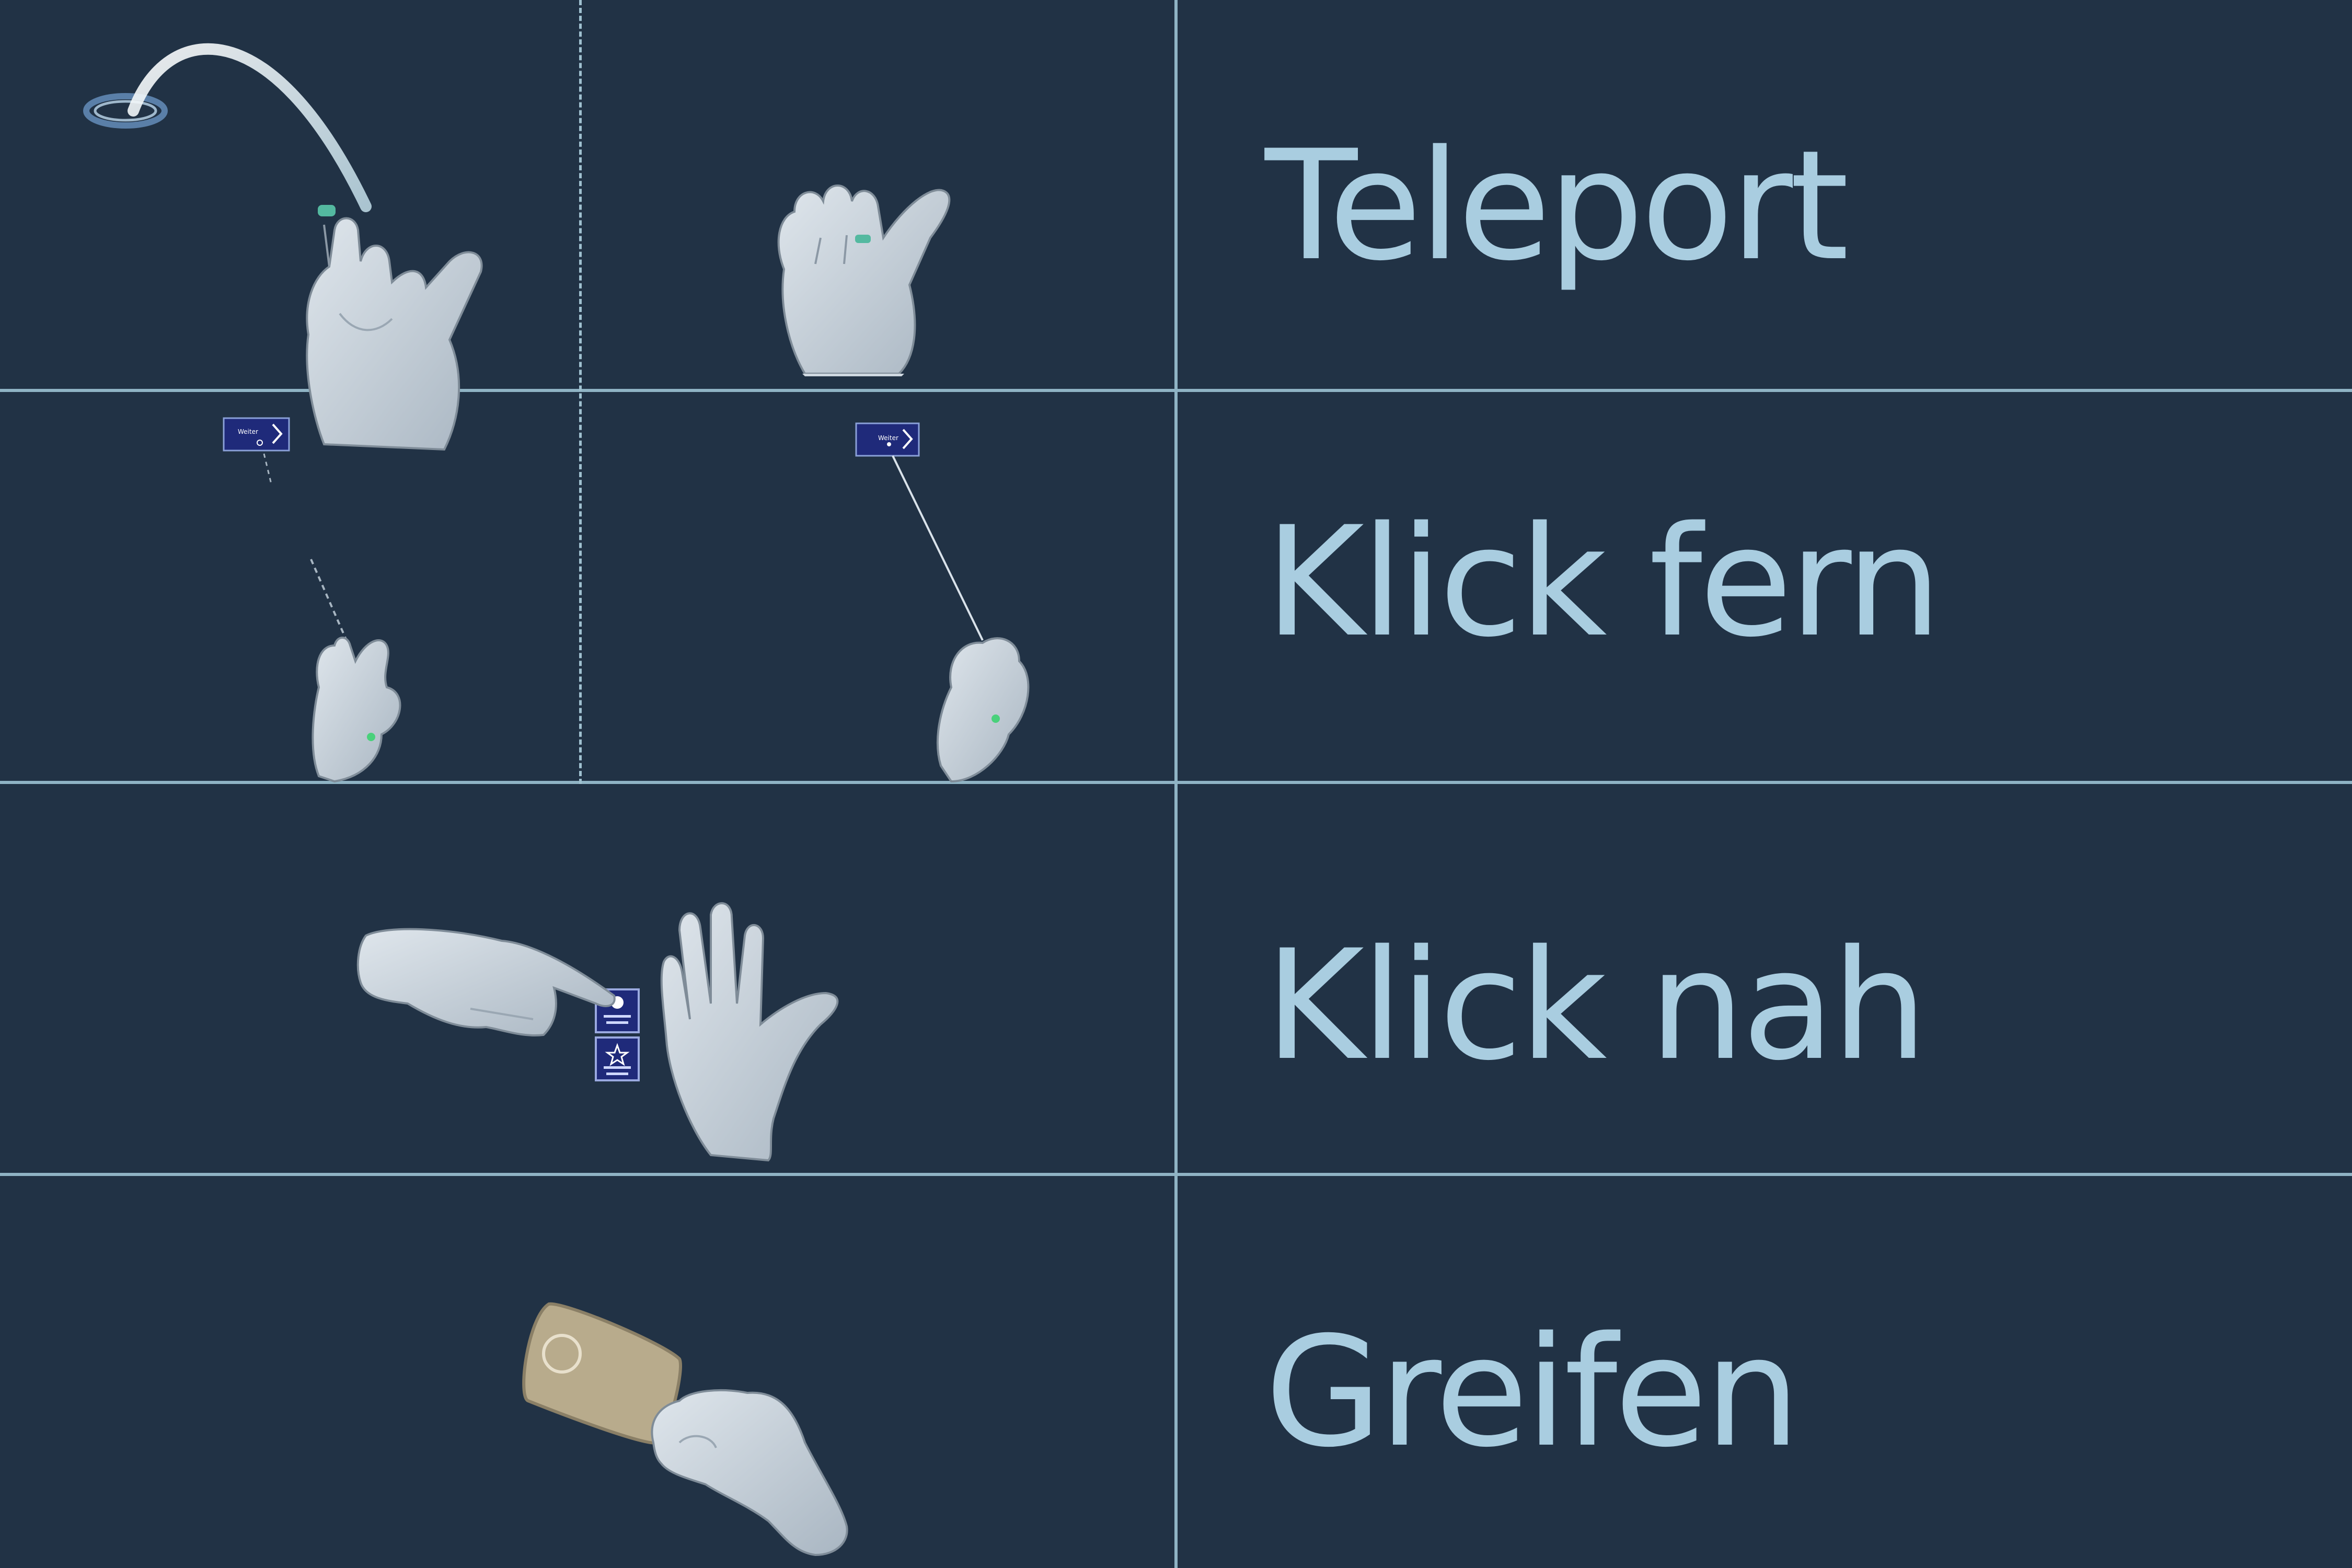 Image resolution: width=2352 pixels, height=1568 pixels. I want to click on near-click-button-bottom, so click(617, 1058).